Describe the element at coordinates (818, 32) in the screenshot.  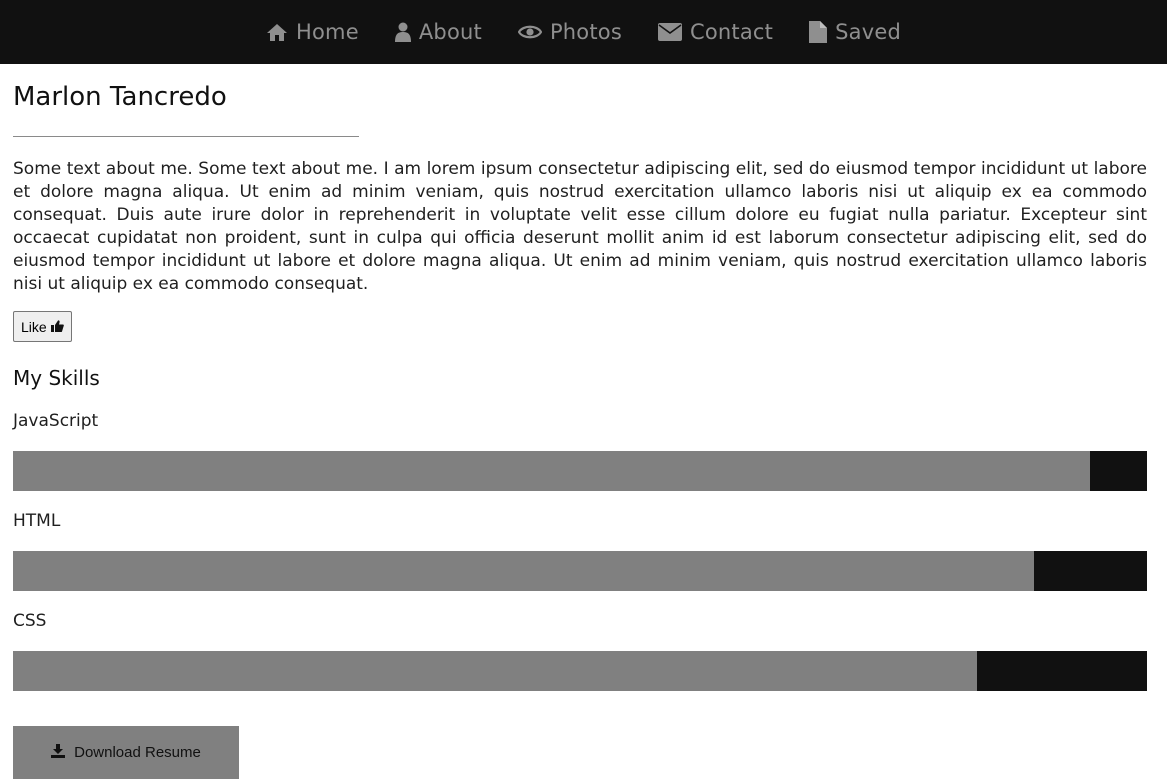
I see `file-icon` at that location.